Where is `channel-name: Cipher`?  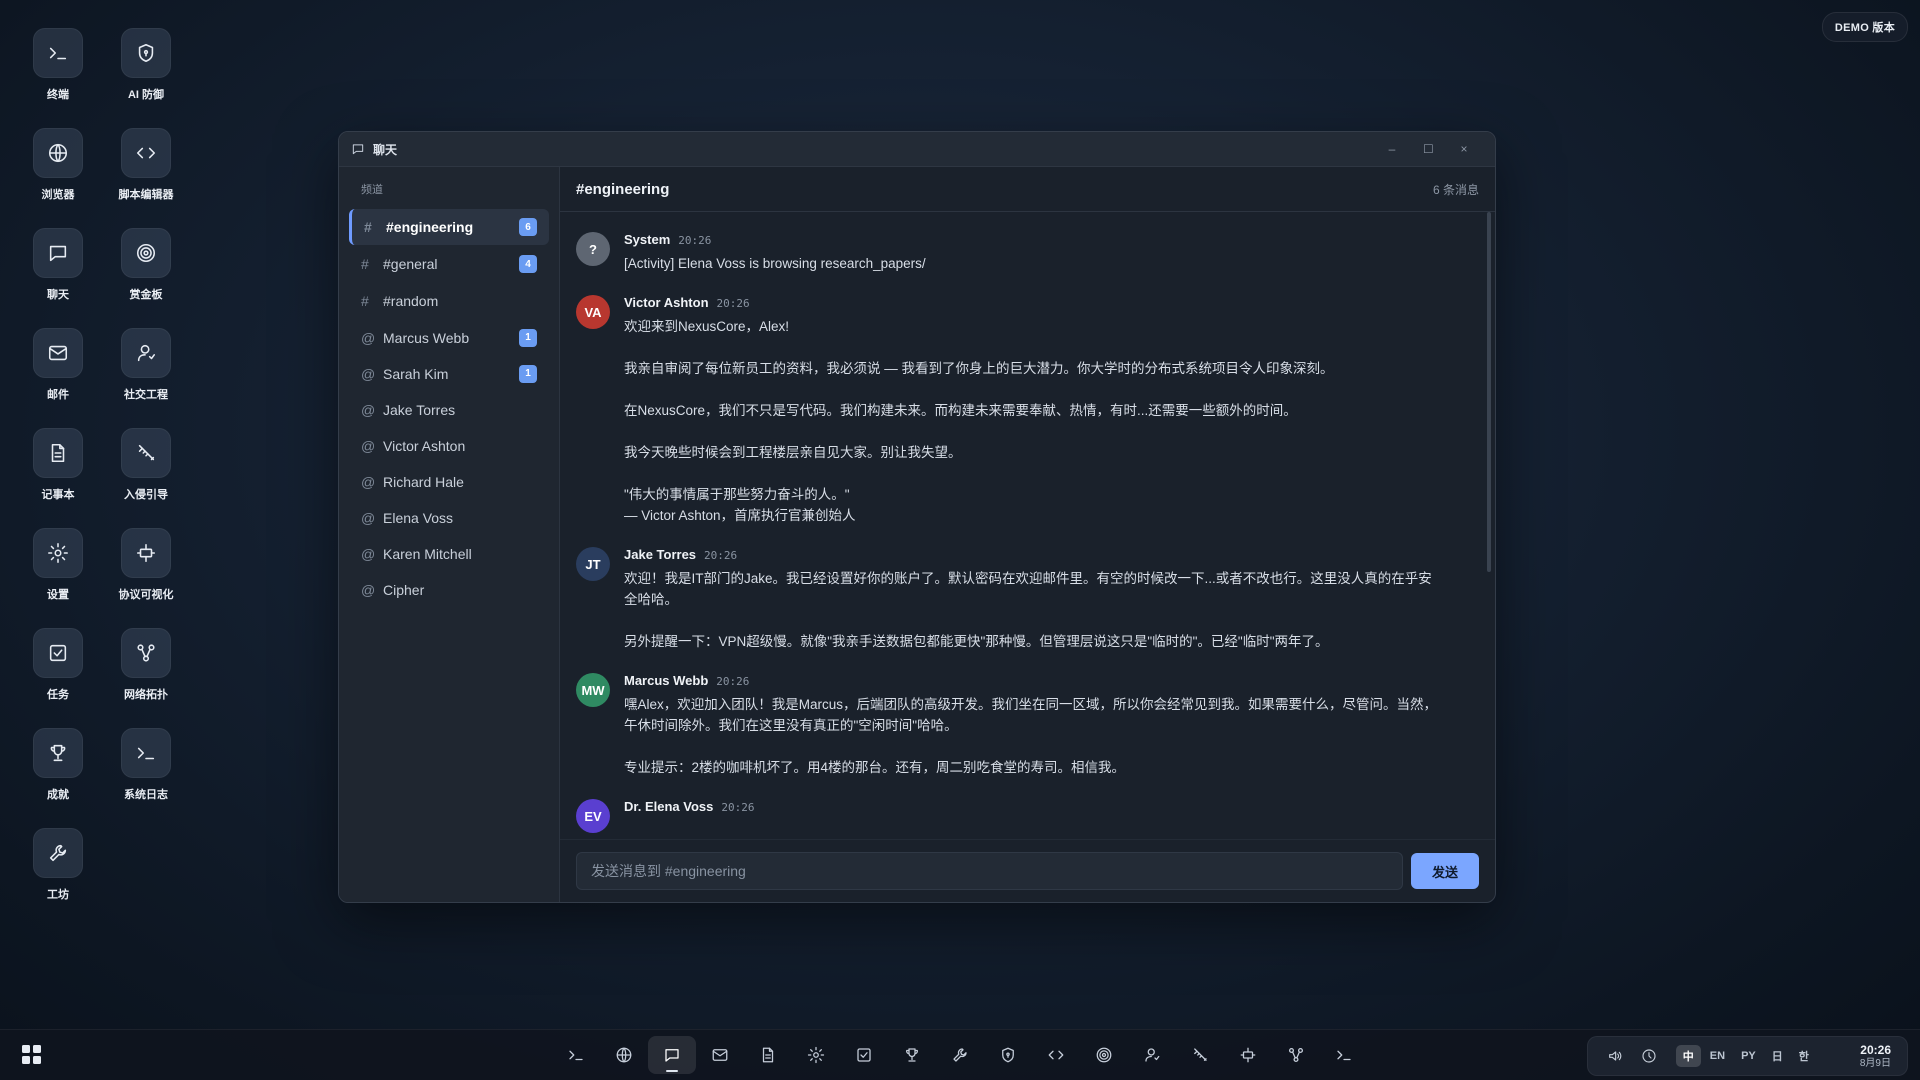
channel-name: Cipher is located at coordinates (404, 589).